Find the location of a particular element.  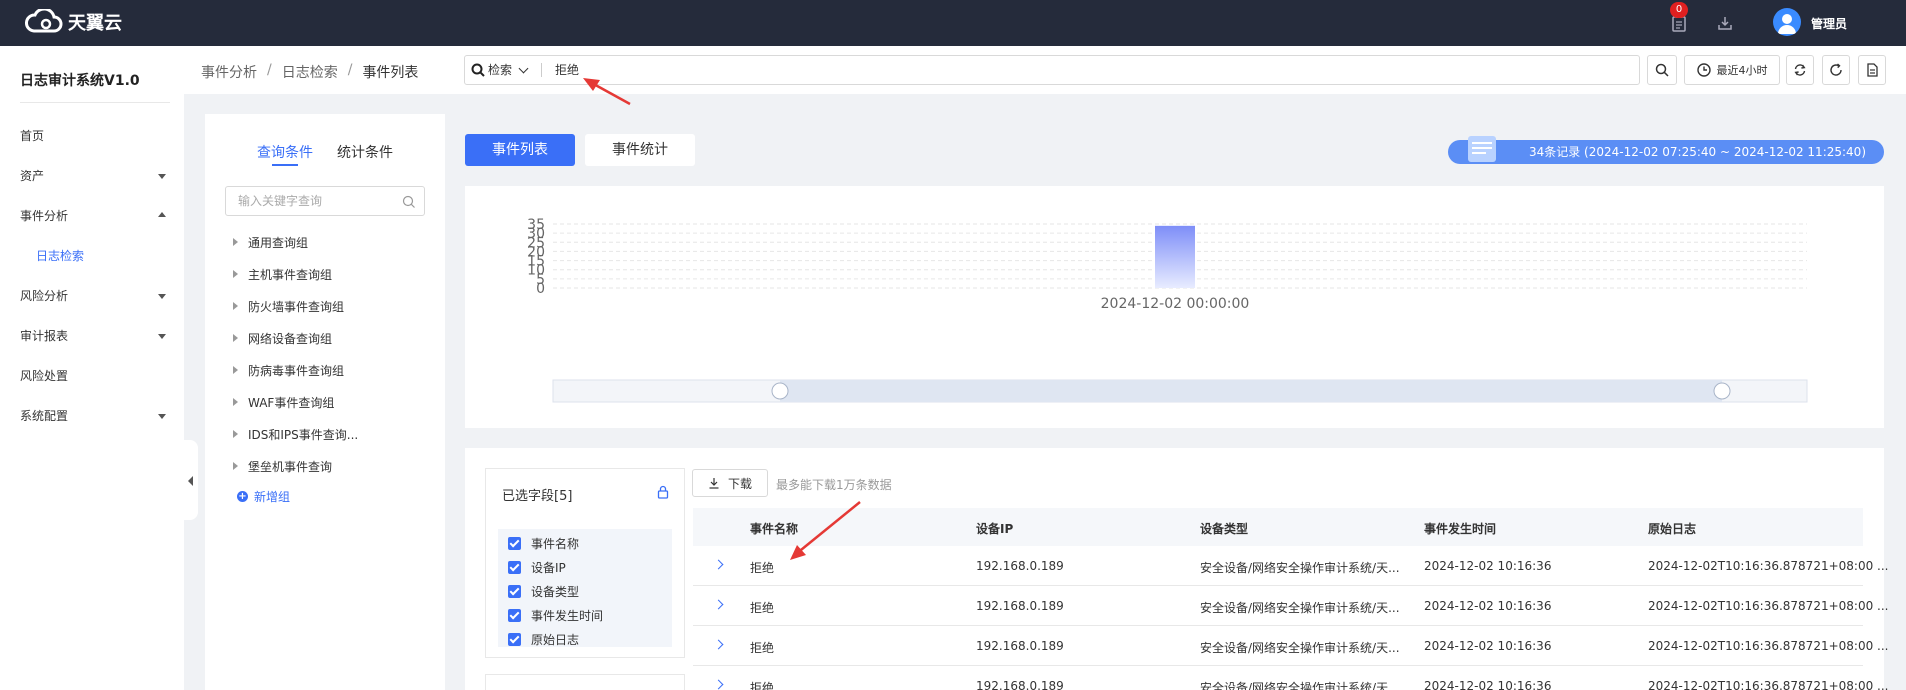

sidebar-item-home: 首页 is located at coordinates (92, 136).